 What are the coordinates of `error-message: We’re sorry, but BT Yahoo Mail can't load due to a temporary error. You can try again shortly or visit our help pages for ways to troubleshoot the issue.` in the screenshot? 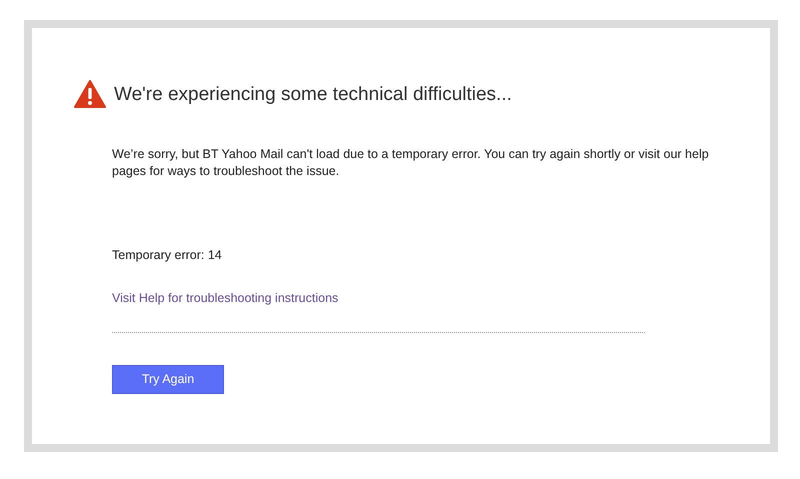 It's located at (411, 163).